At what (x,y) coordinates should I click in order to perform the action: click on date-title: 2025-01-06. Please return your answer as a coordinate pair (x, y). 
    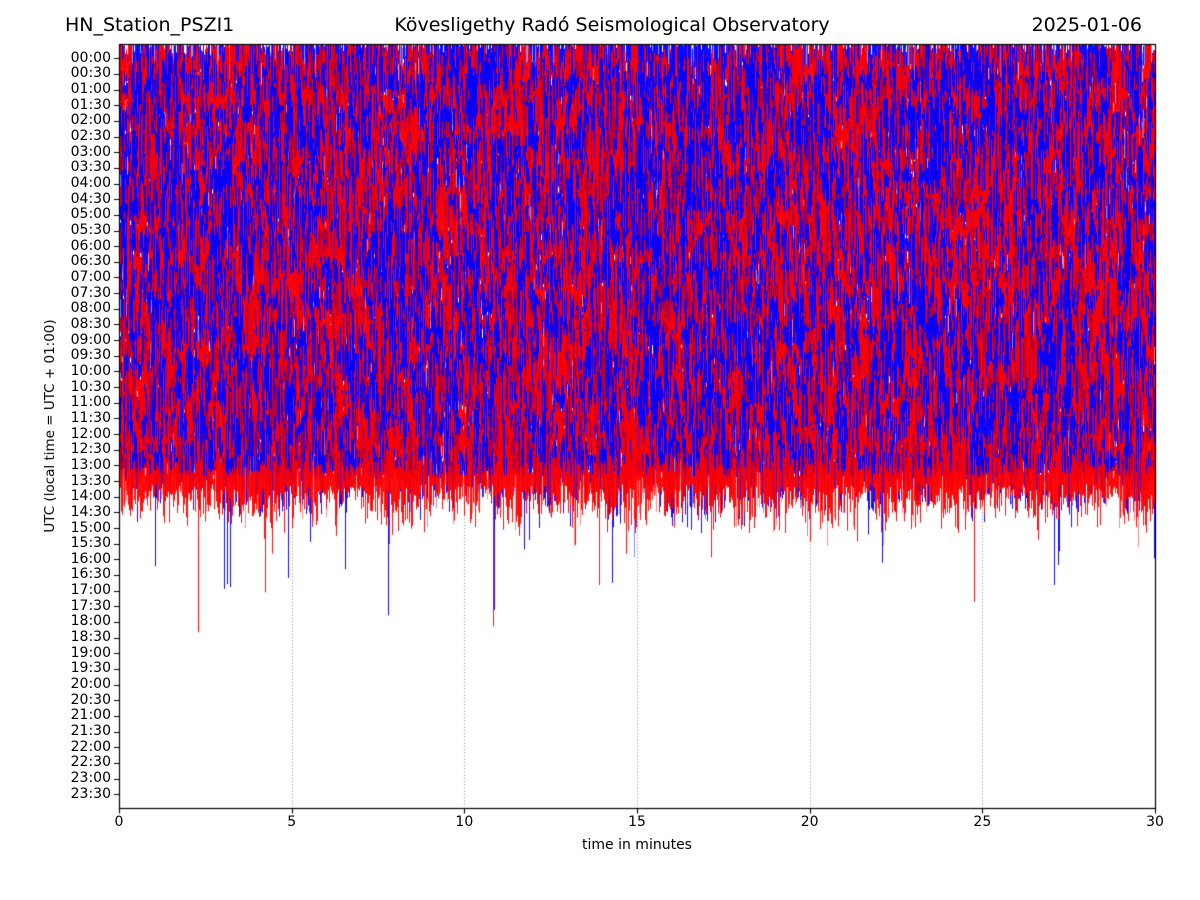
    Looking at the image, I should click on (1086, 25).